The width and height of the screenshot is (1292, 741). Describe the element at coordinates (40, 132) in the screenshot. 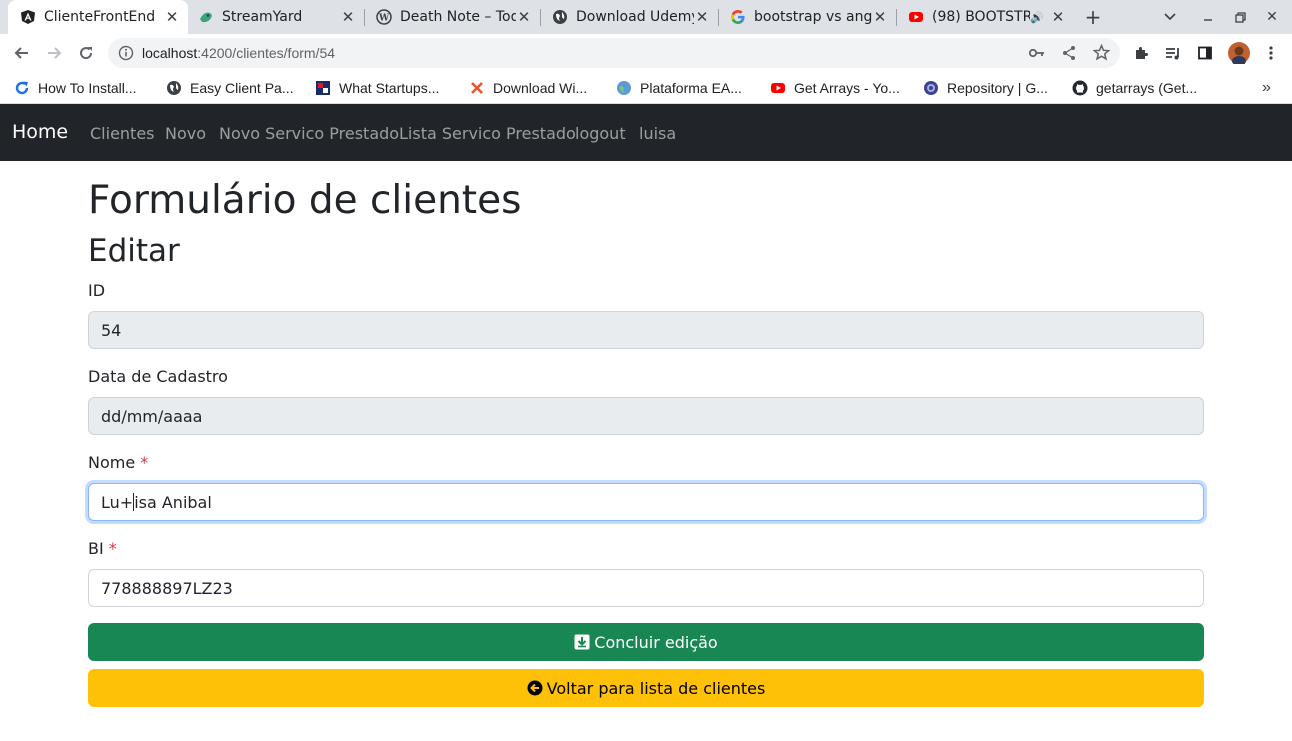

I see `navbar-brand: Home` at that location.